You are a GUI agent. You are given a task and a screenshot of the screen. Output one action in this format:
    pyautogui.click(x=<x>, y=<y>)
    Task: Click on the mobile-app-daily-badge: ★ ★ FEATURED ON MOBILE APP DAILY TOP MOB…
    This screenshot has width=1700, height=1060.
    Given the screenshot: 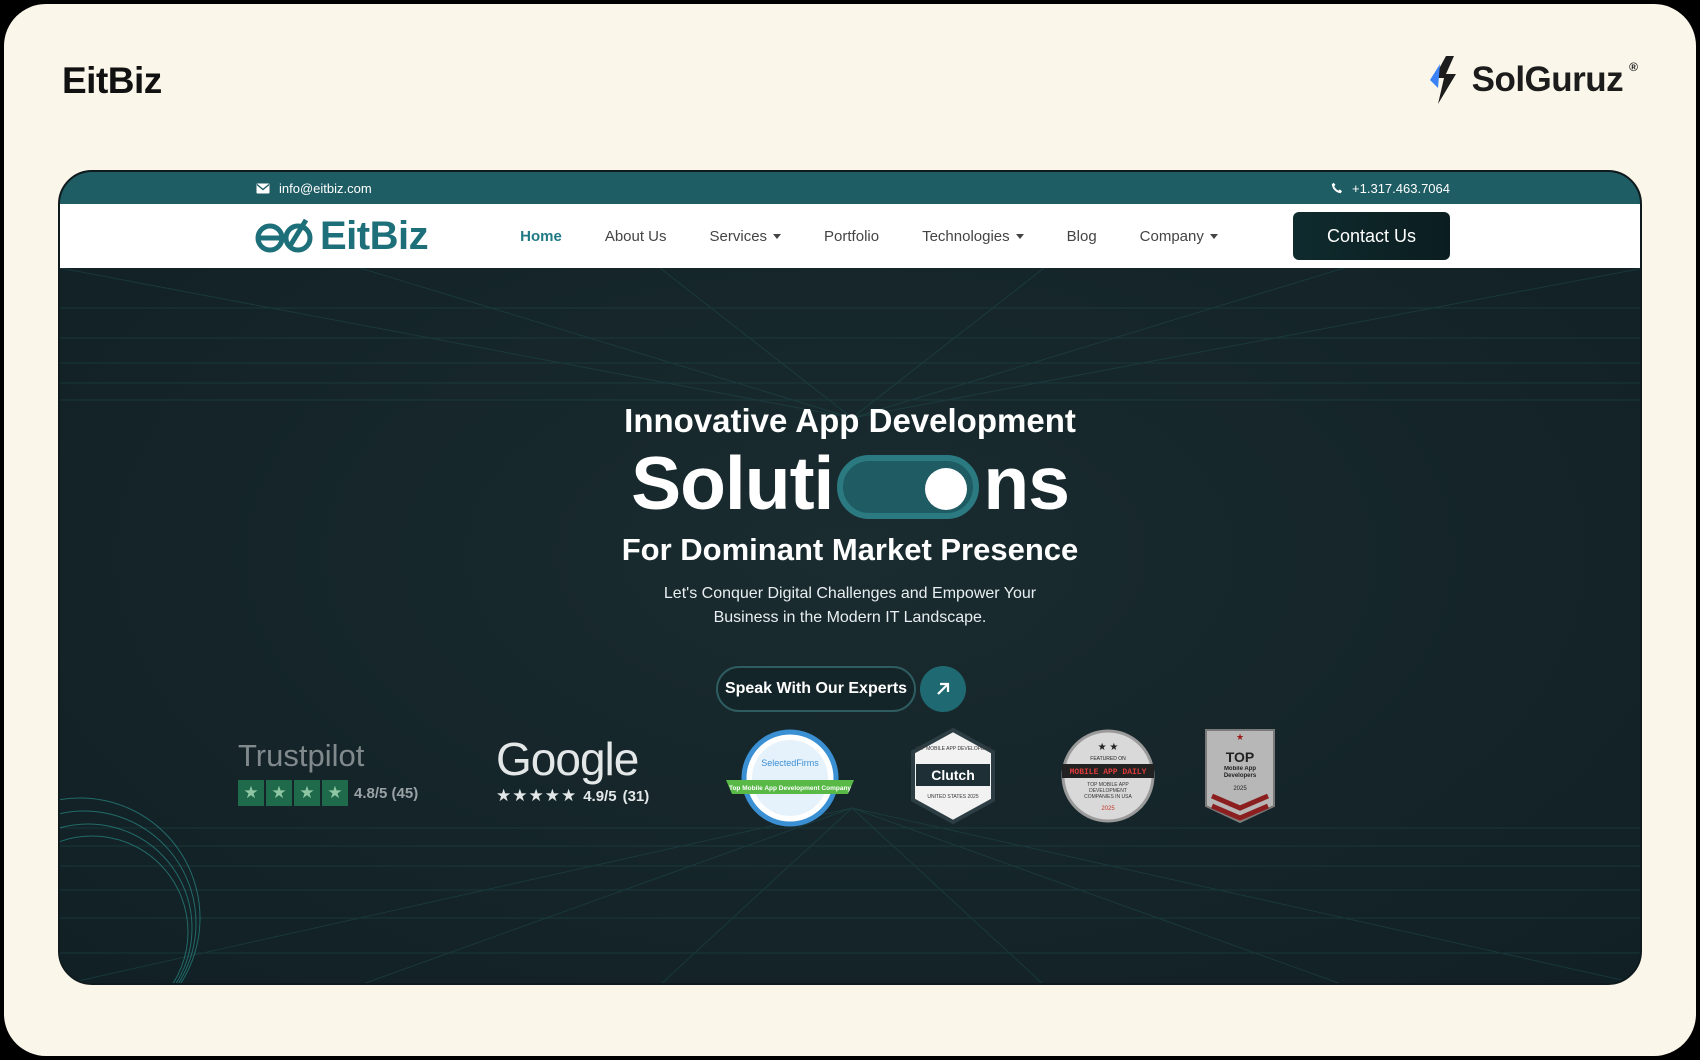 What is the action you would take?
    pyautogui.click(x=1108, y=778)
    